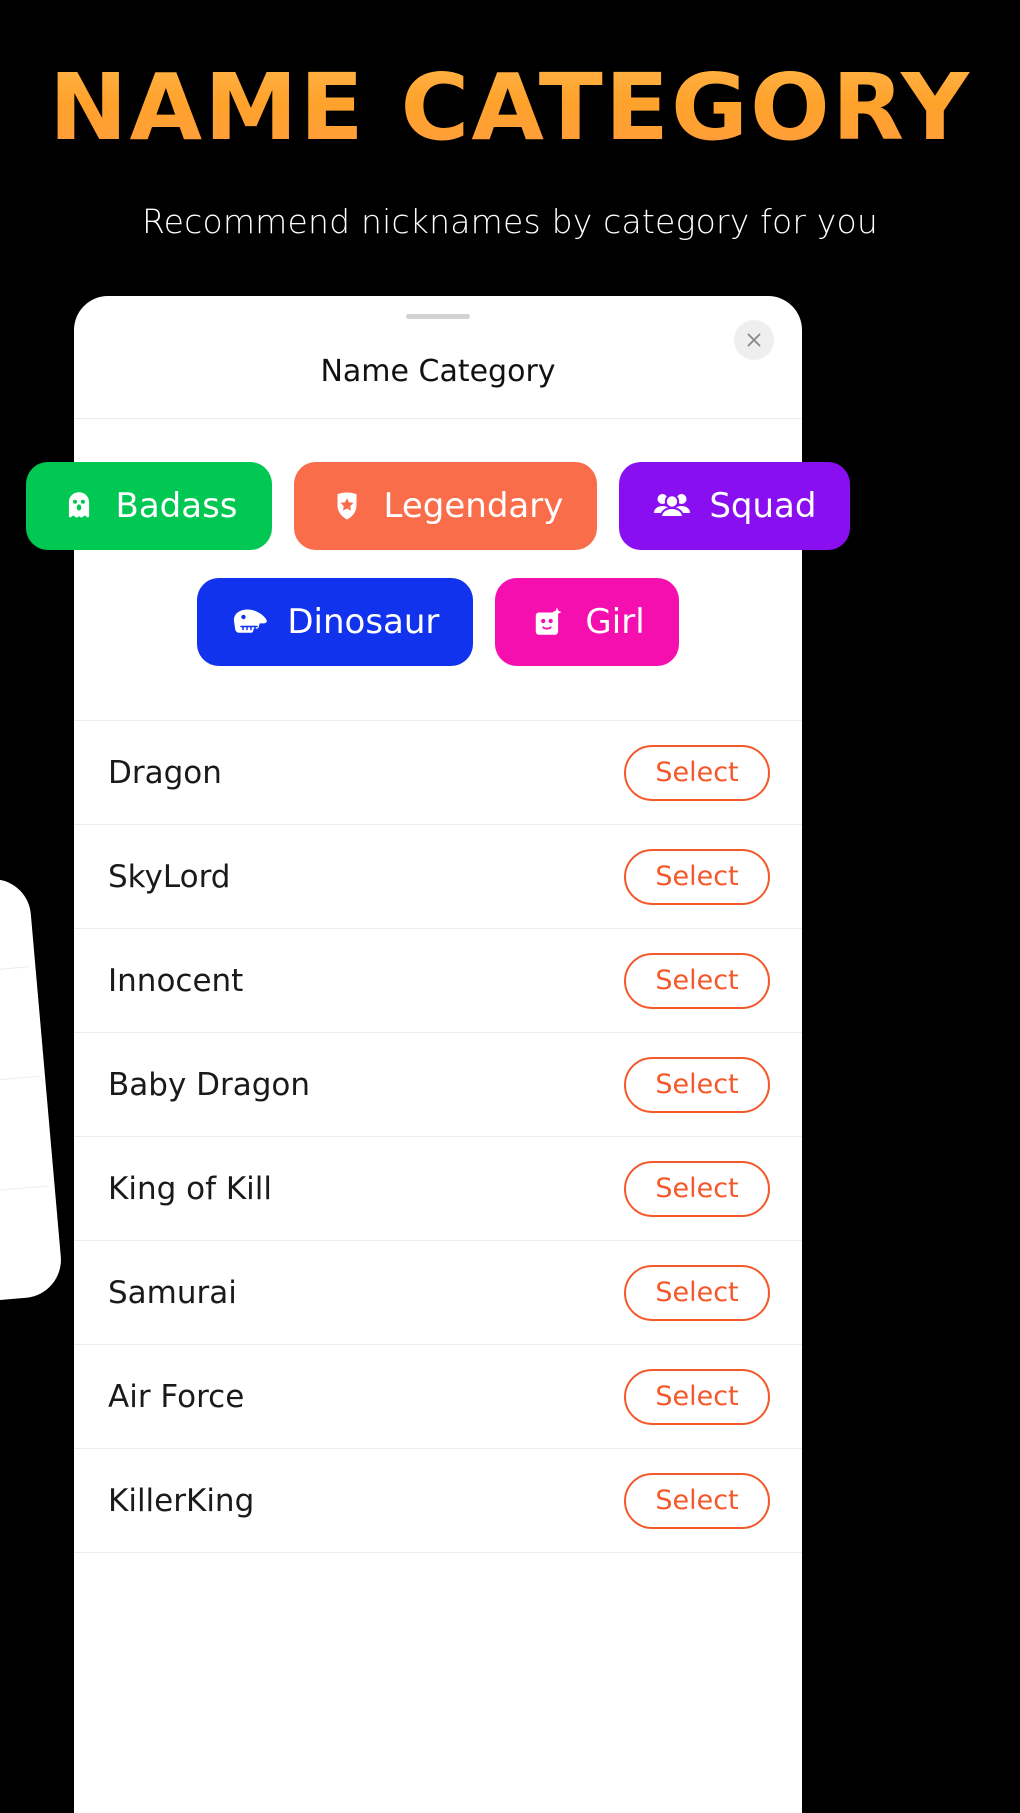  Describe the element at coordinates (172, 1292) in the screenshot. I see `name-label: Samurai` at that location.